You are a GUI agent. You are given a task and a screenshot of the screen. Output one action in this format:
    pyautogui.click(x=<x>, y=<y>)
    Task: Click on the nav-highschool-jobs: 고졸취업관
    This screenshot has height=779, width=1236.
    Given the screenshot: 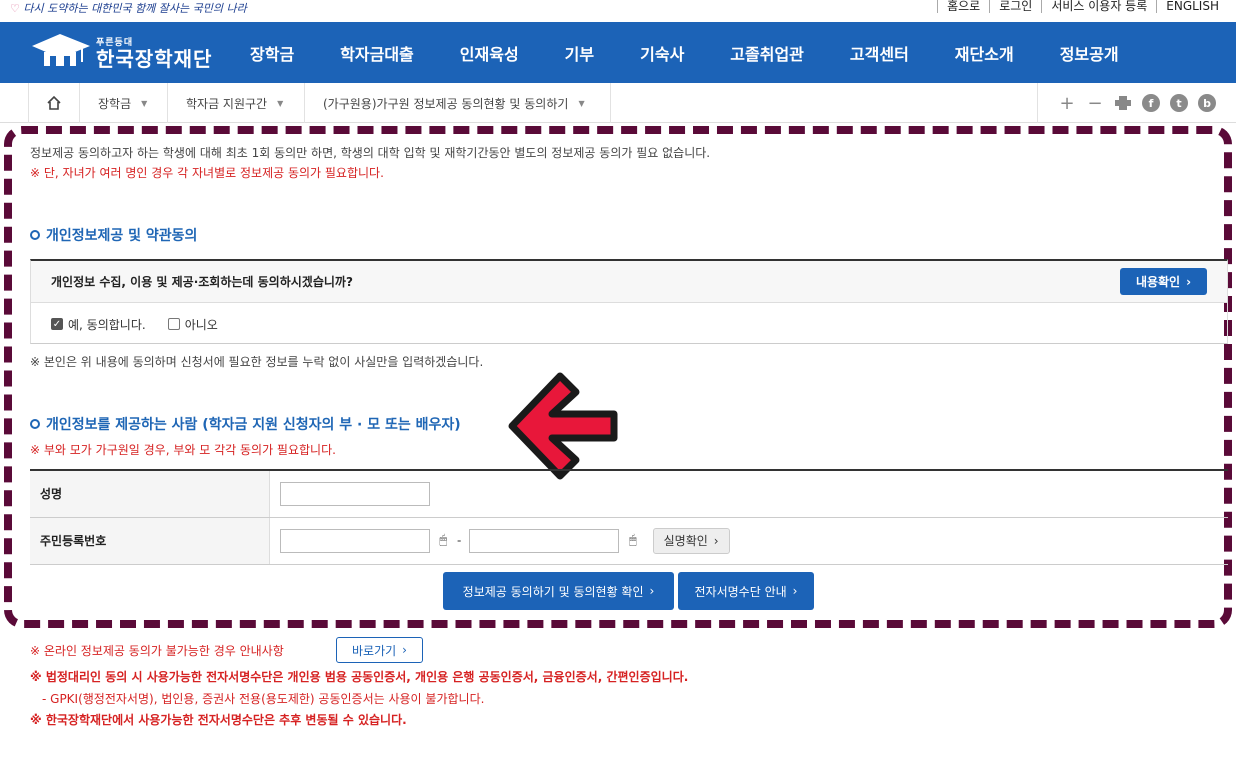 What is the action you would take?
    pyautogui.click(x=767, y=53)
    